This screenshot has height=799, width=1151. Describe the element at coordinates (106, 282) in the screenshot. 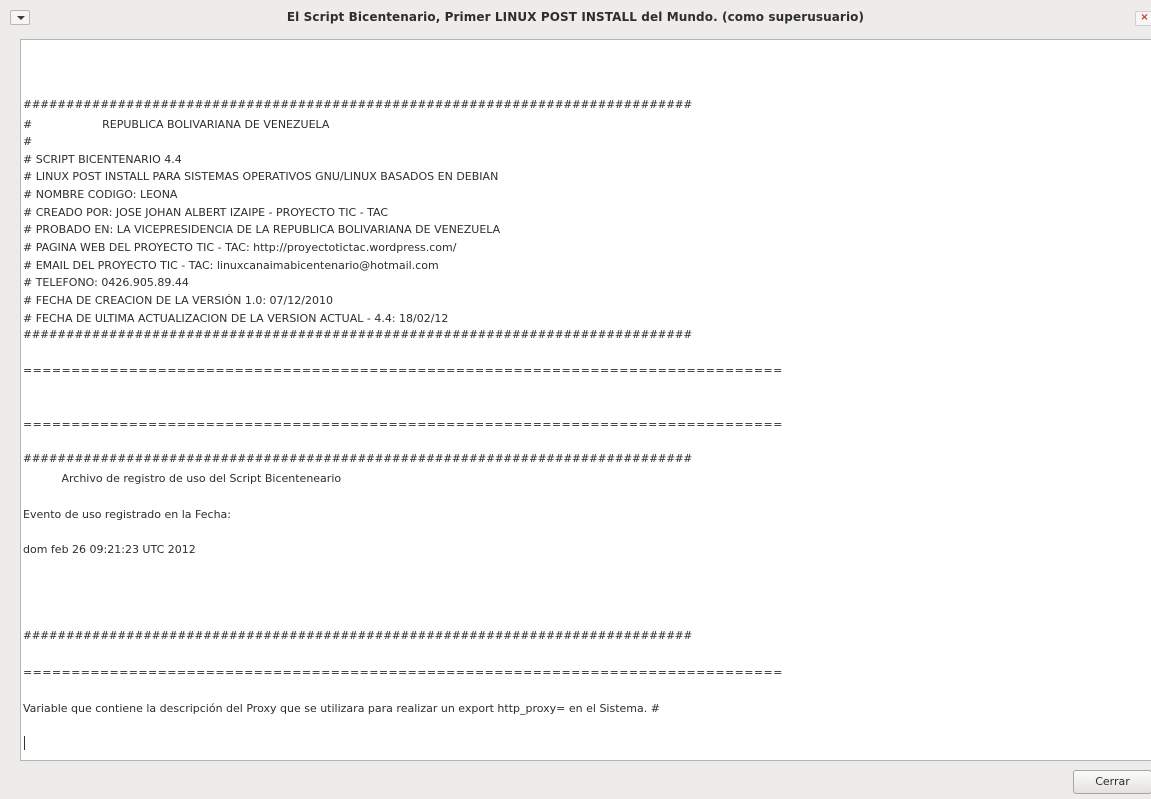

I see `log-line: # TELEFONO: 0426.905.89.44` at that location.